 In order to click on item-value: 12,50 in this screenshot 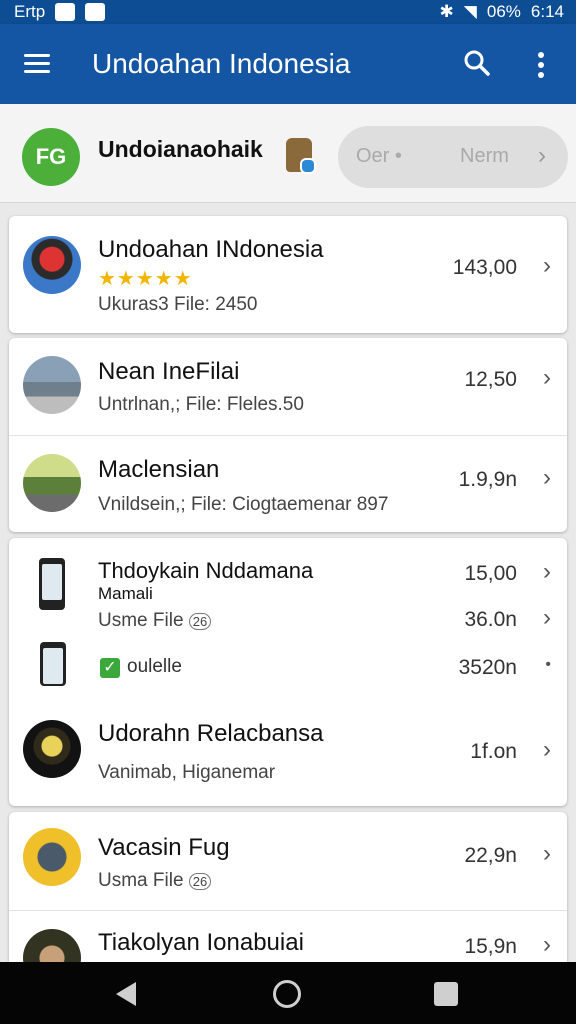, I will do `click(490, 379)`.